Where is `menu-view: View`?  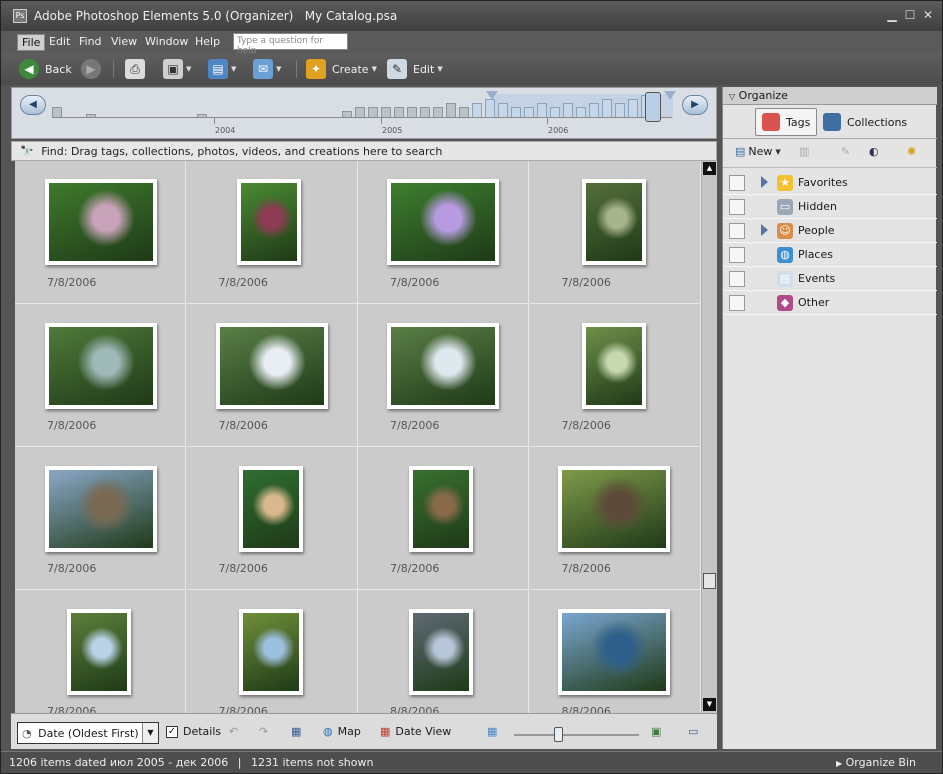
menu-view: View is located at coordinates (124, 41).